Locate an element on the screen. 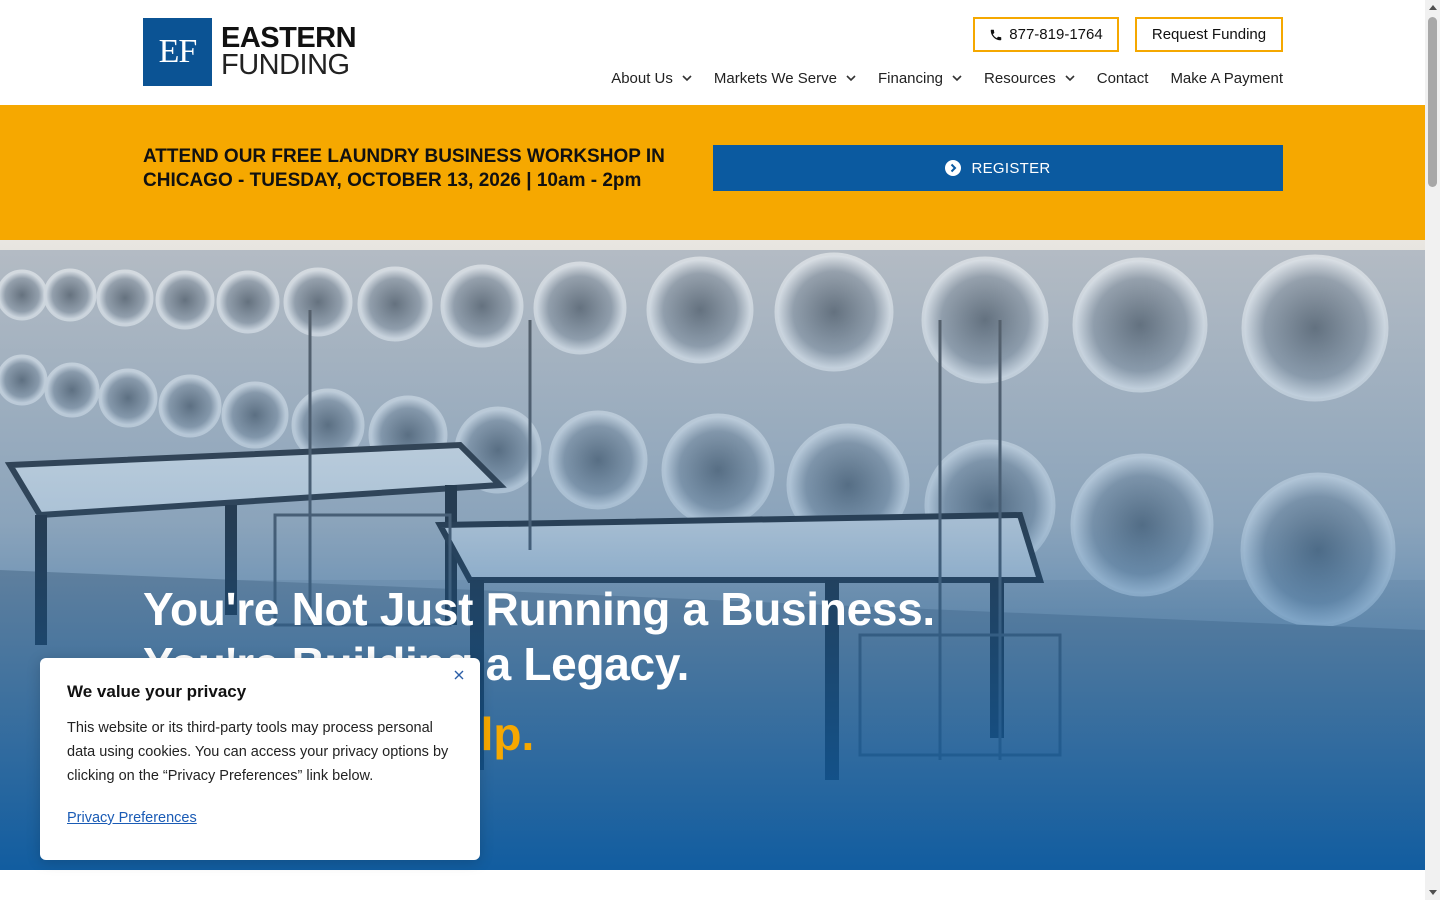 The height and width of the screenshot is (900, 1440). logo-wordmark: EASTERN FUNDING is located at coordinates (289, 52).